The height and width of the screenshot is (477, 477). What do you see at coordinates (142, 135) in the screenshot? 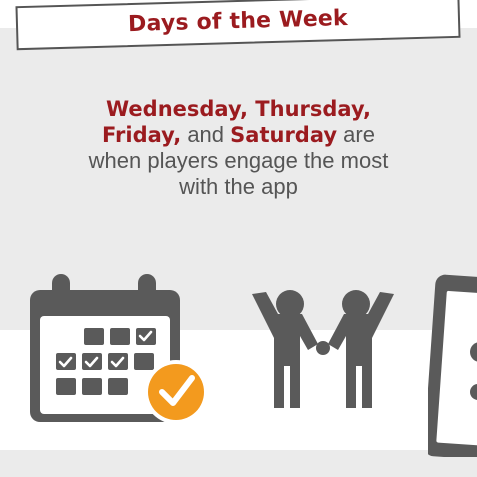
I see `highlight-friday: Friday,` at bounding box center [142, 135].